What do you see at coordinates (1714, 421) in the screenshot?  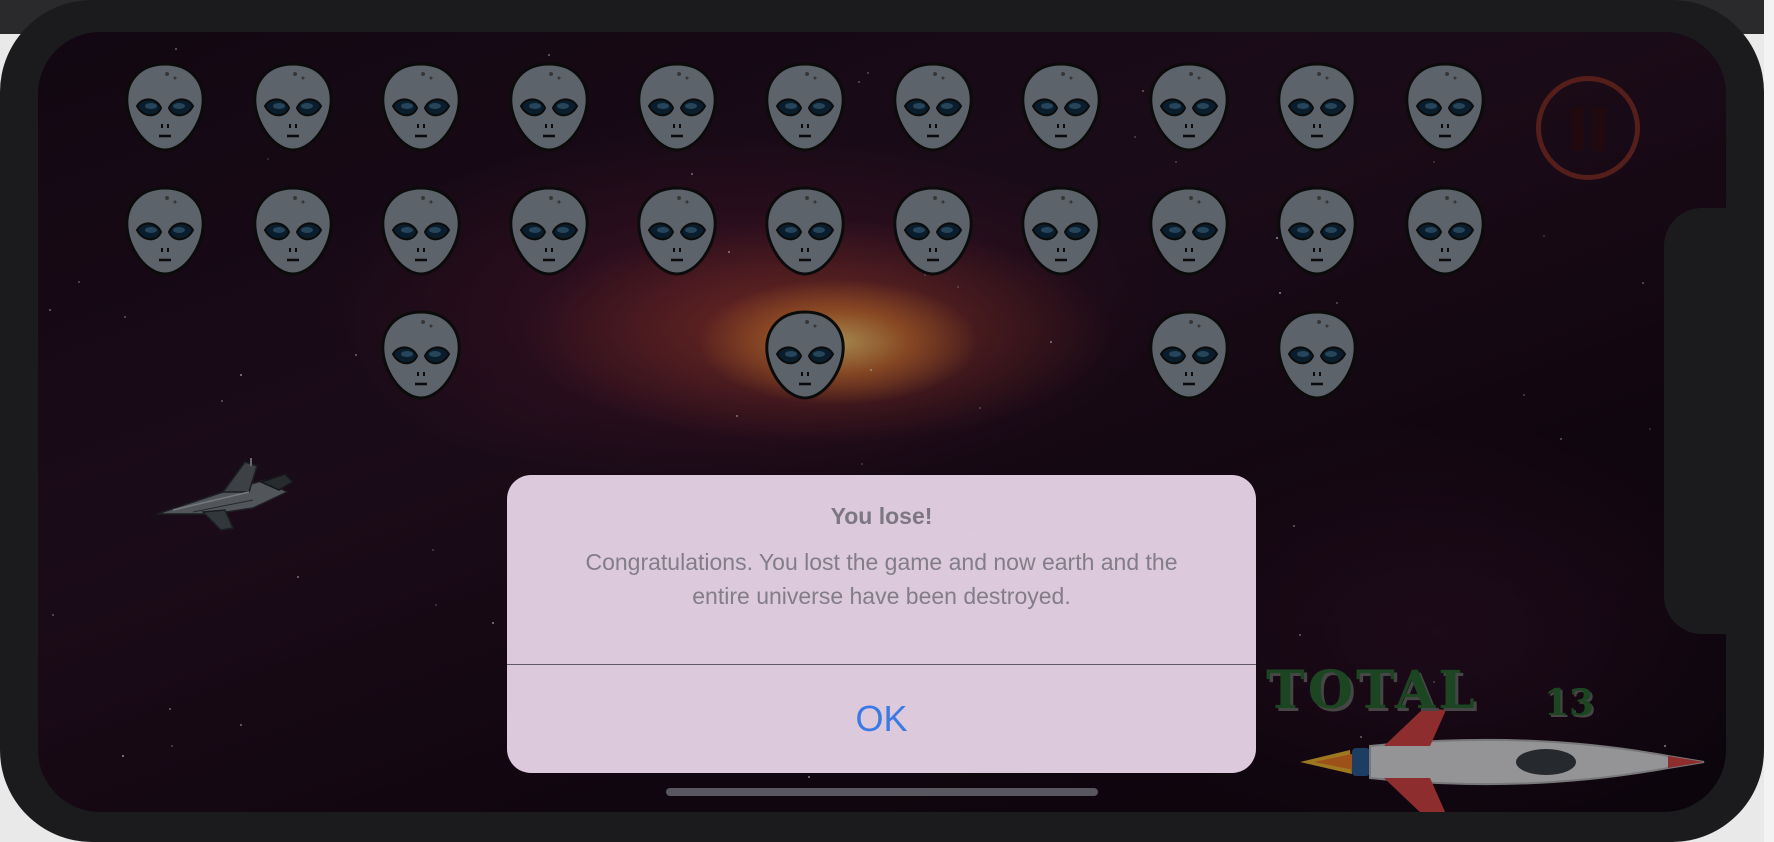 I see `phone-notch` at bounding box center [1714, 421].